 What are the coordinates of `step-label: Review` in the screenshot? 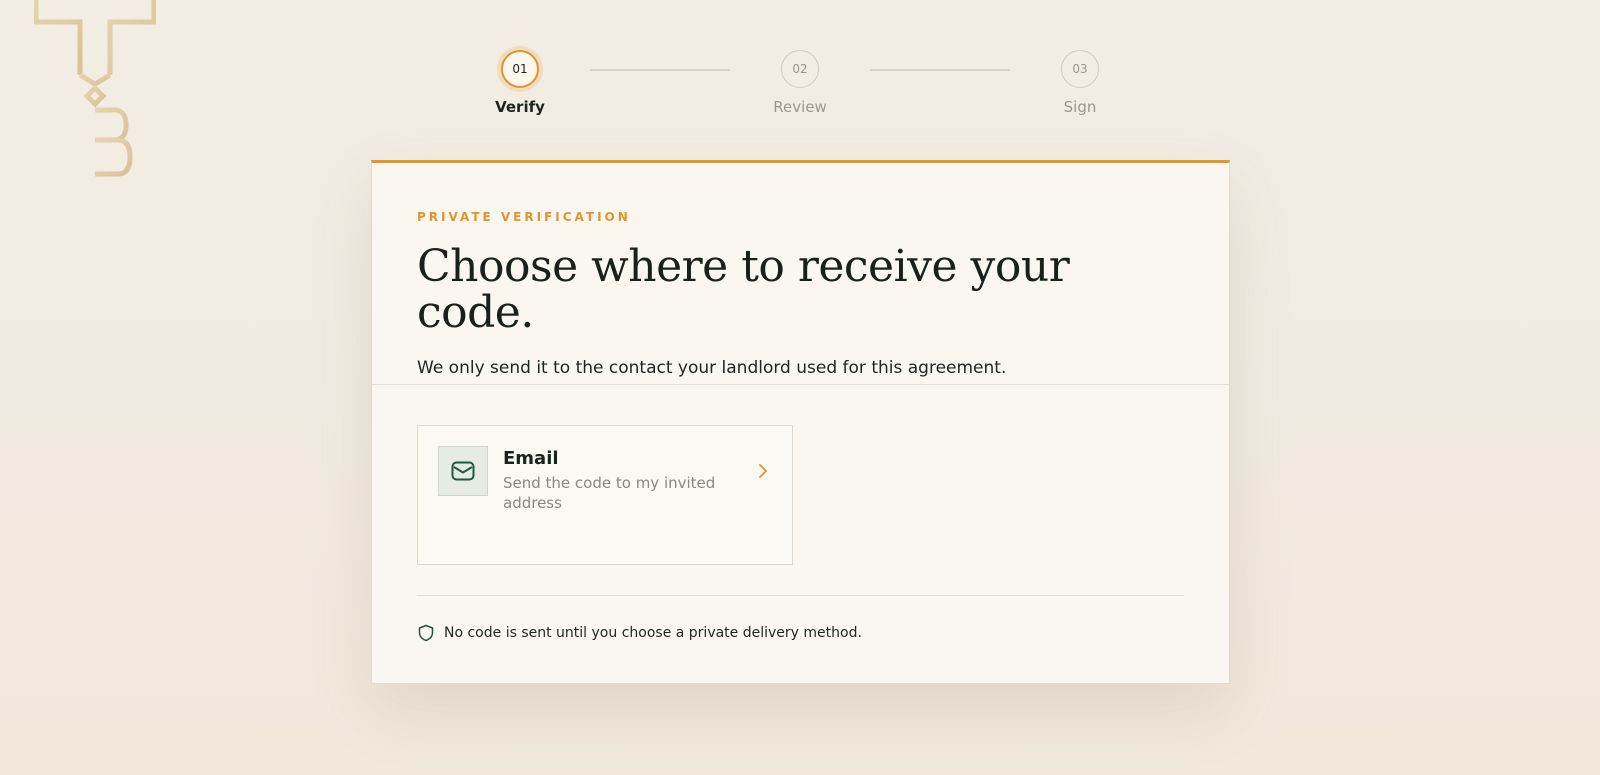 It's located at (800, 107).